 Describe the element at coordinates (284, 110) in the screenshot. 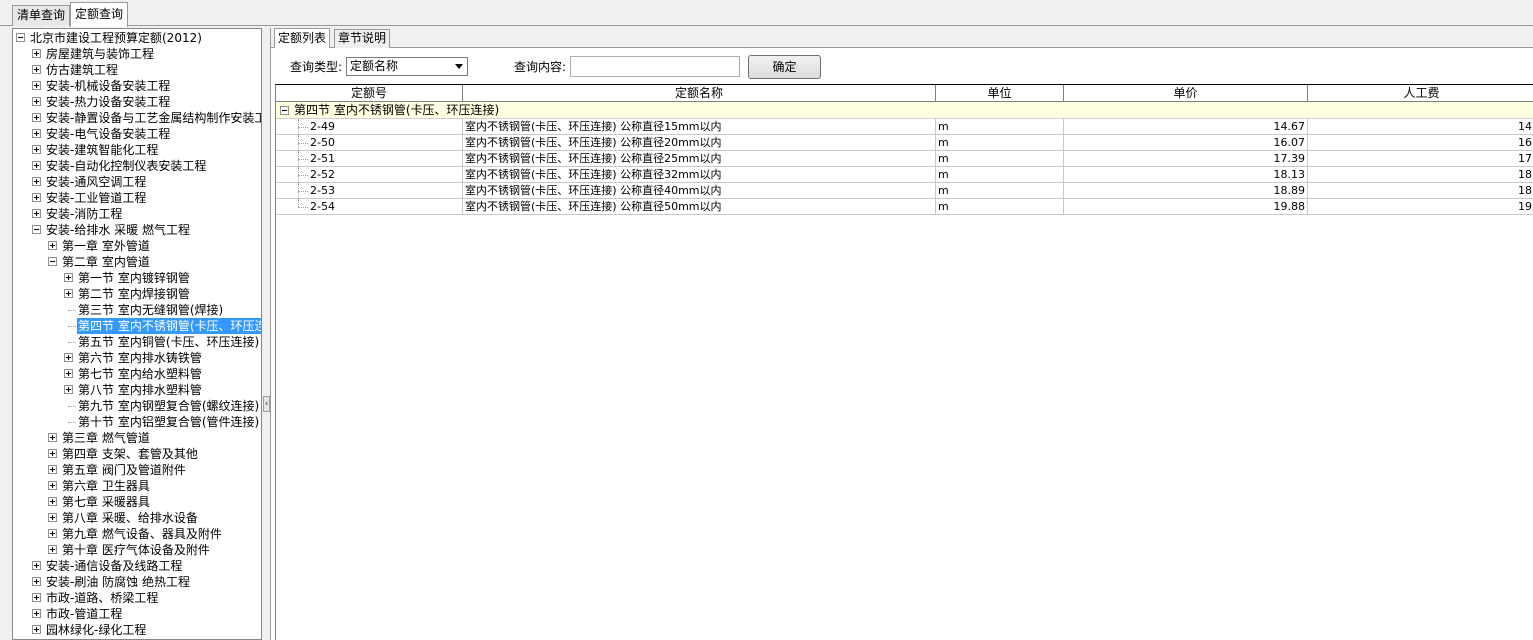

I see `collapse-icon` at that location.